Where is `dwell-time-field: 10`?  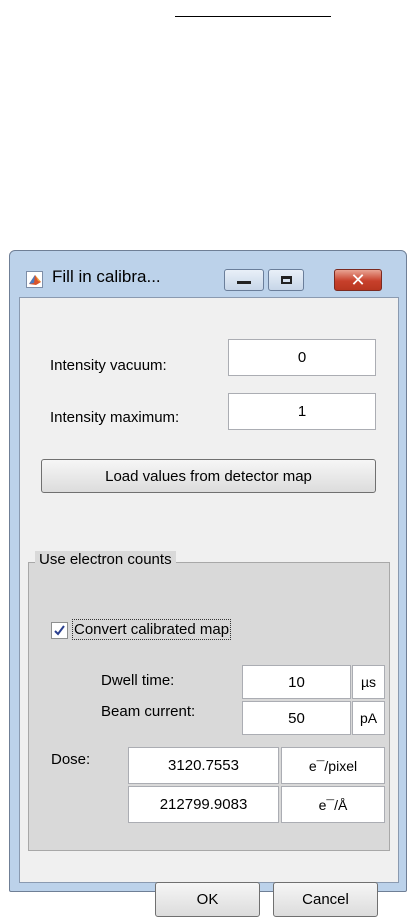 dwell-time-field: 10 is located at coordinates (296, 682).